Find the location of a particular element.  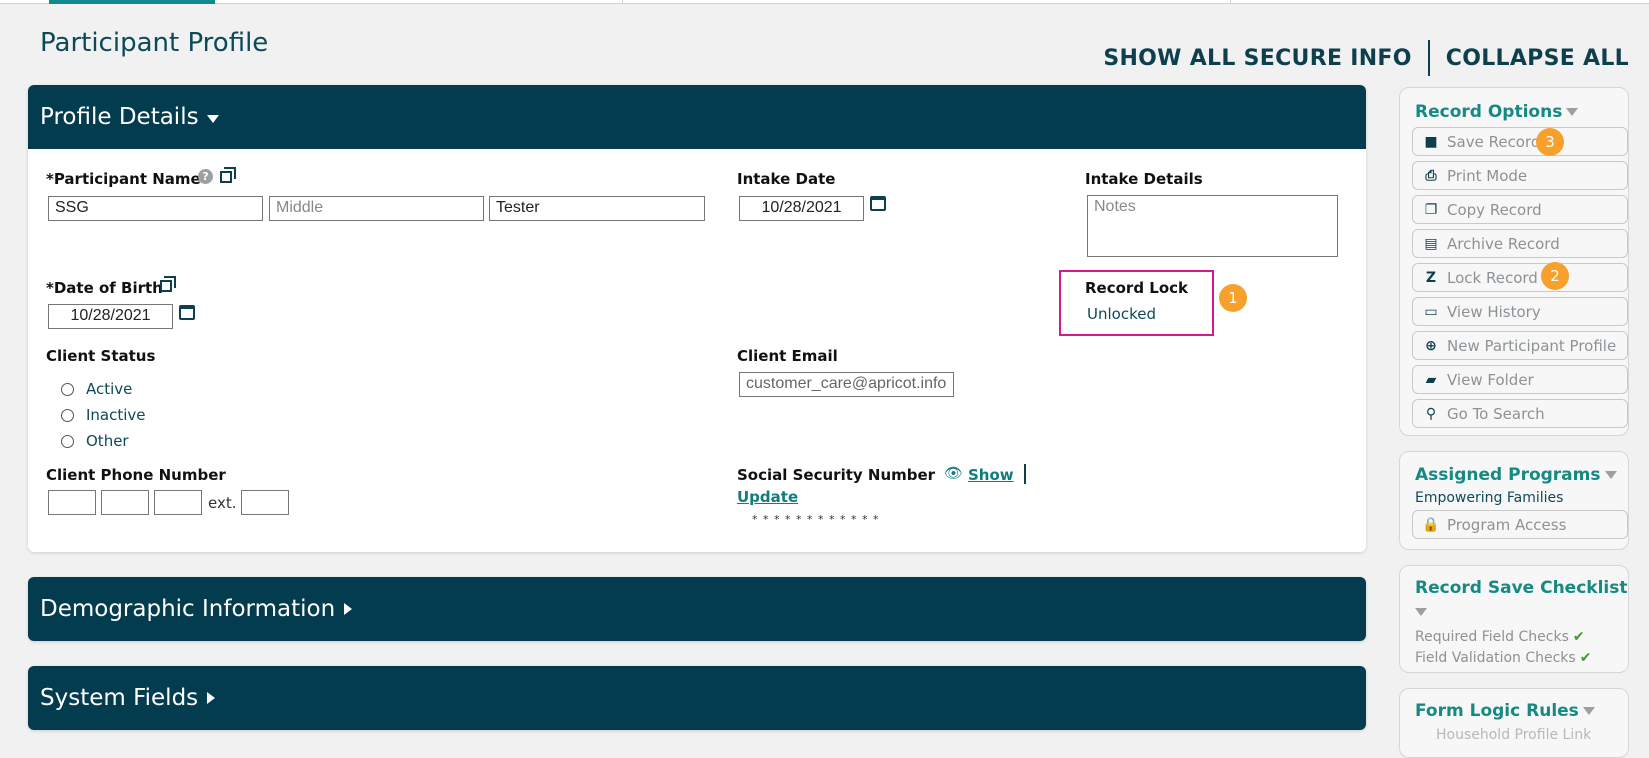

printer-icon: ⎙ is located at coordinates (1431, 175).